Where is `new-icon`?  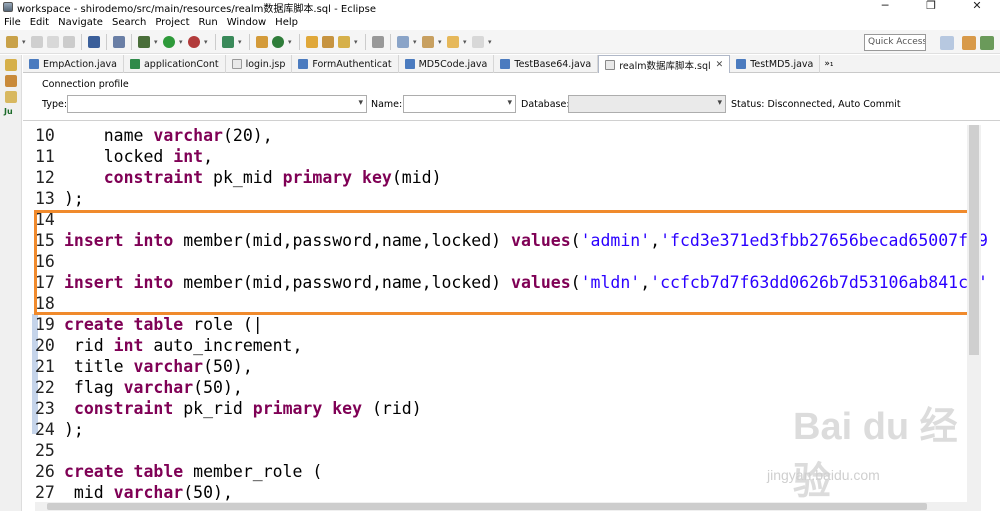 new-icon is located at coordinates (12, 41).